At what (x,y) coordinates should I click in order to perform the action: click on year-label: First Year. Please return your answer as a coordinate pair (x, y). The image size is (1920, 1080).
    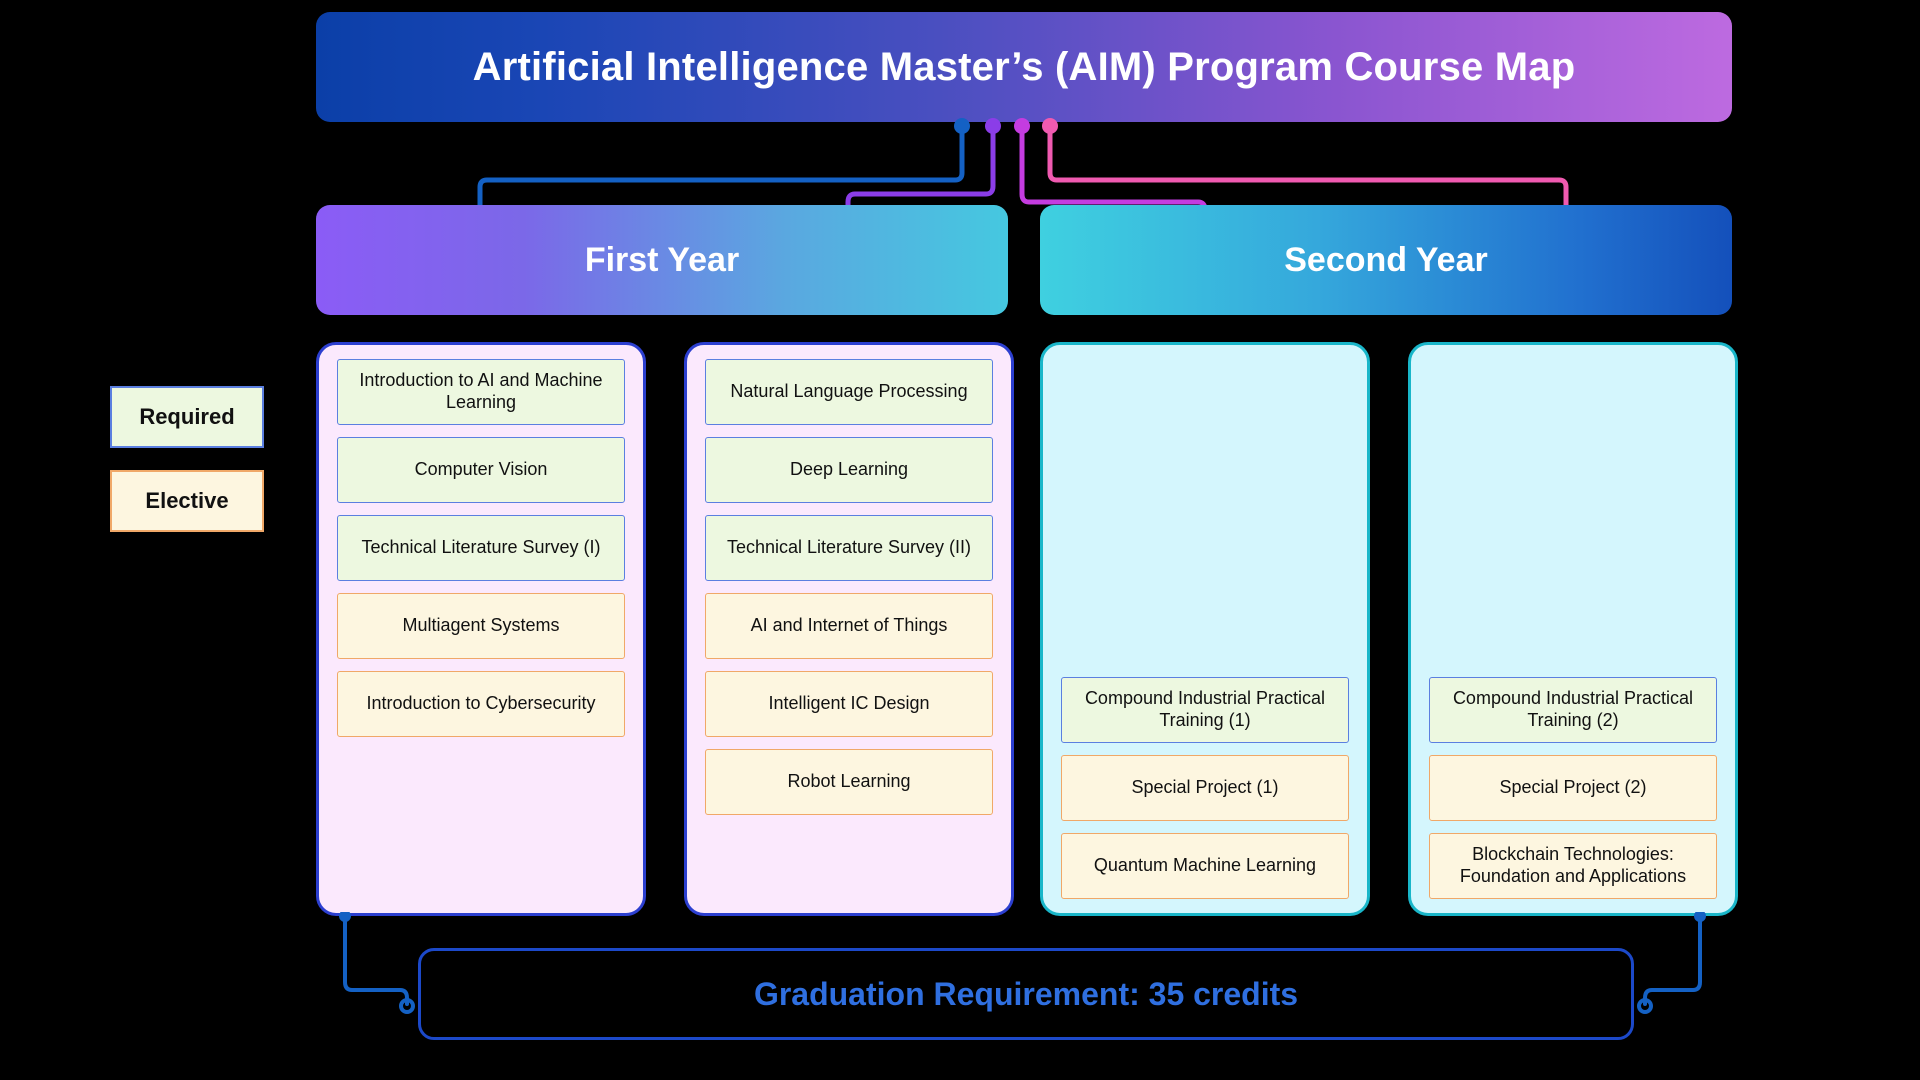
    Looking at the image, I should click on (662, 259).